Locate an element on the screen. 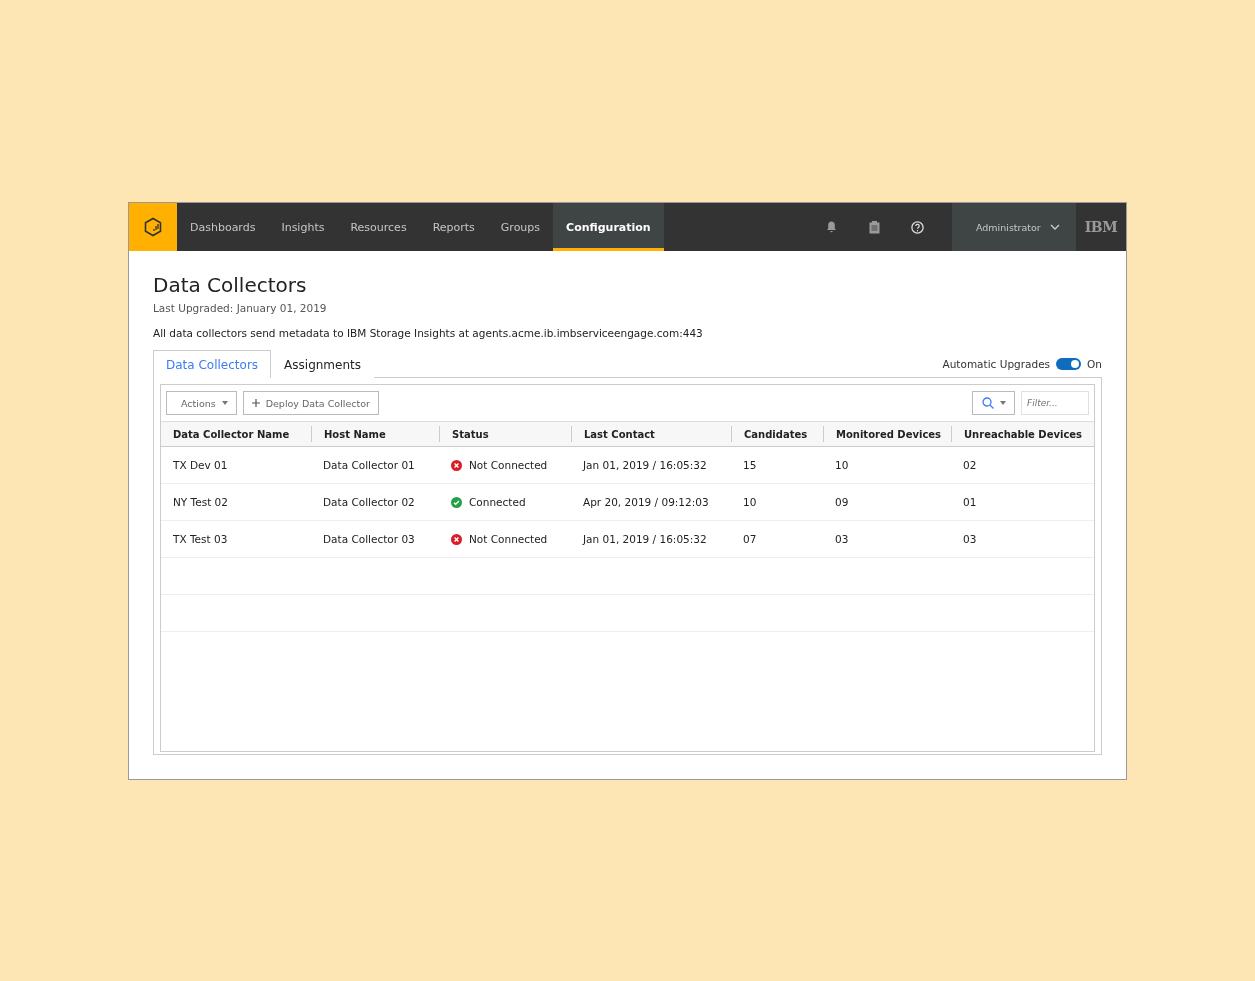  nav-tab: Resources is located at coordinates (378, 227).